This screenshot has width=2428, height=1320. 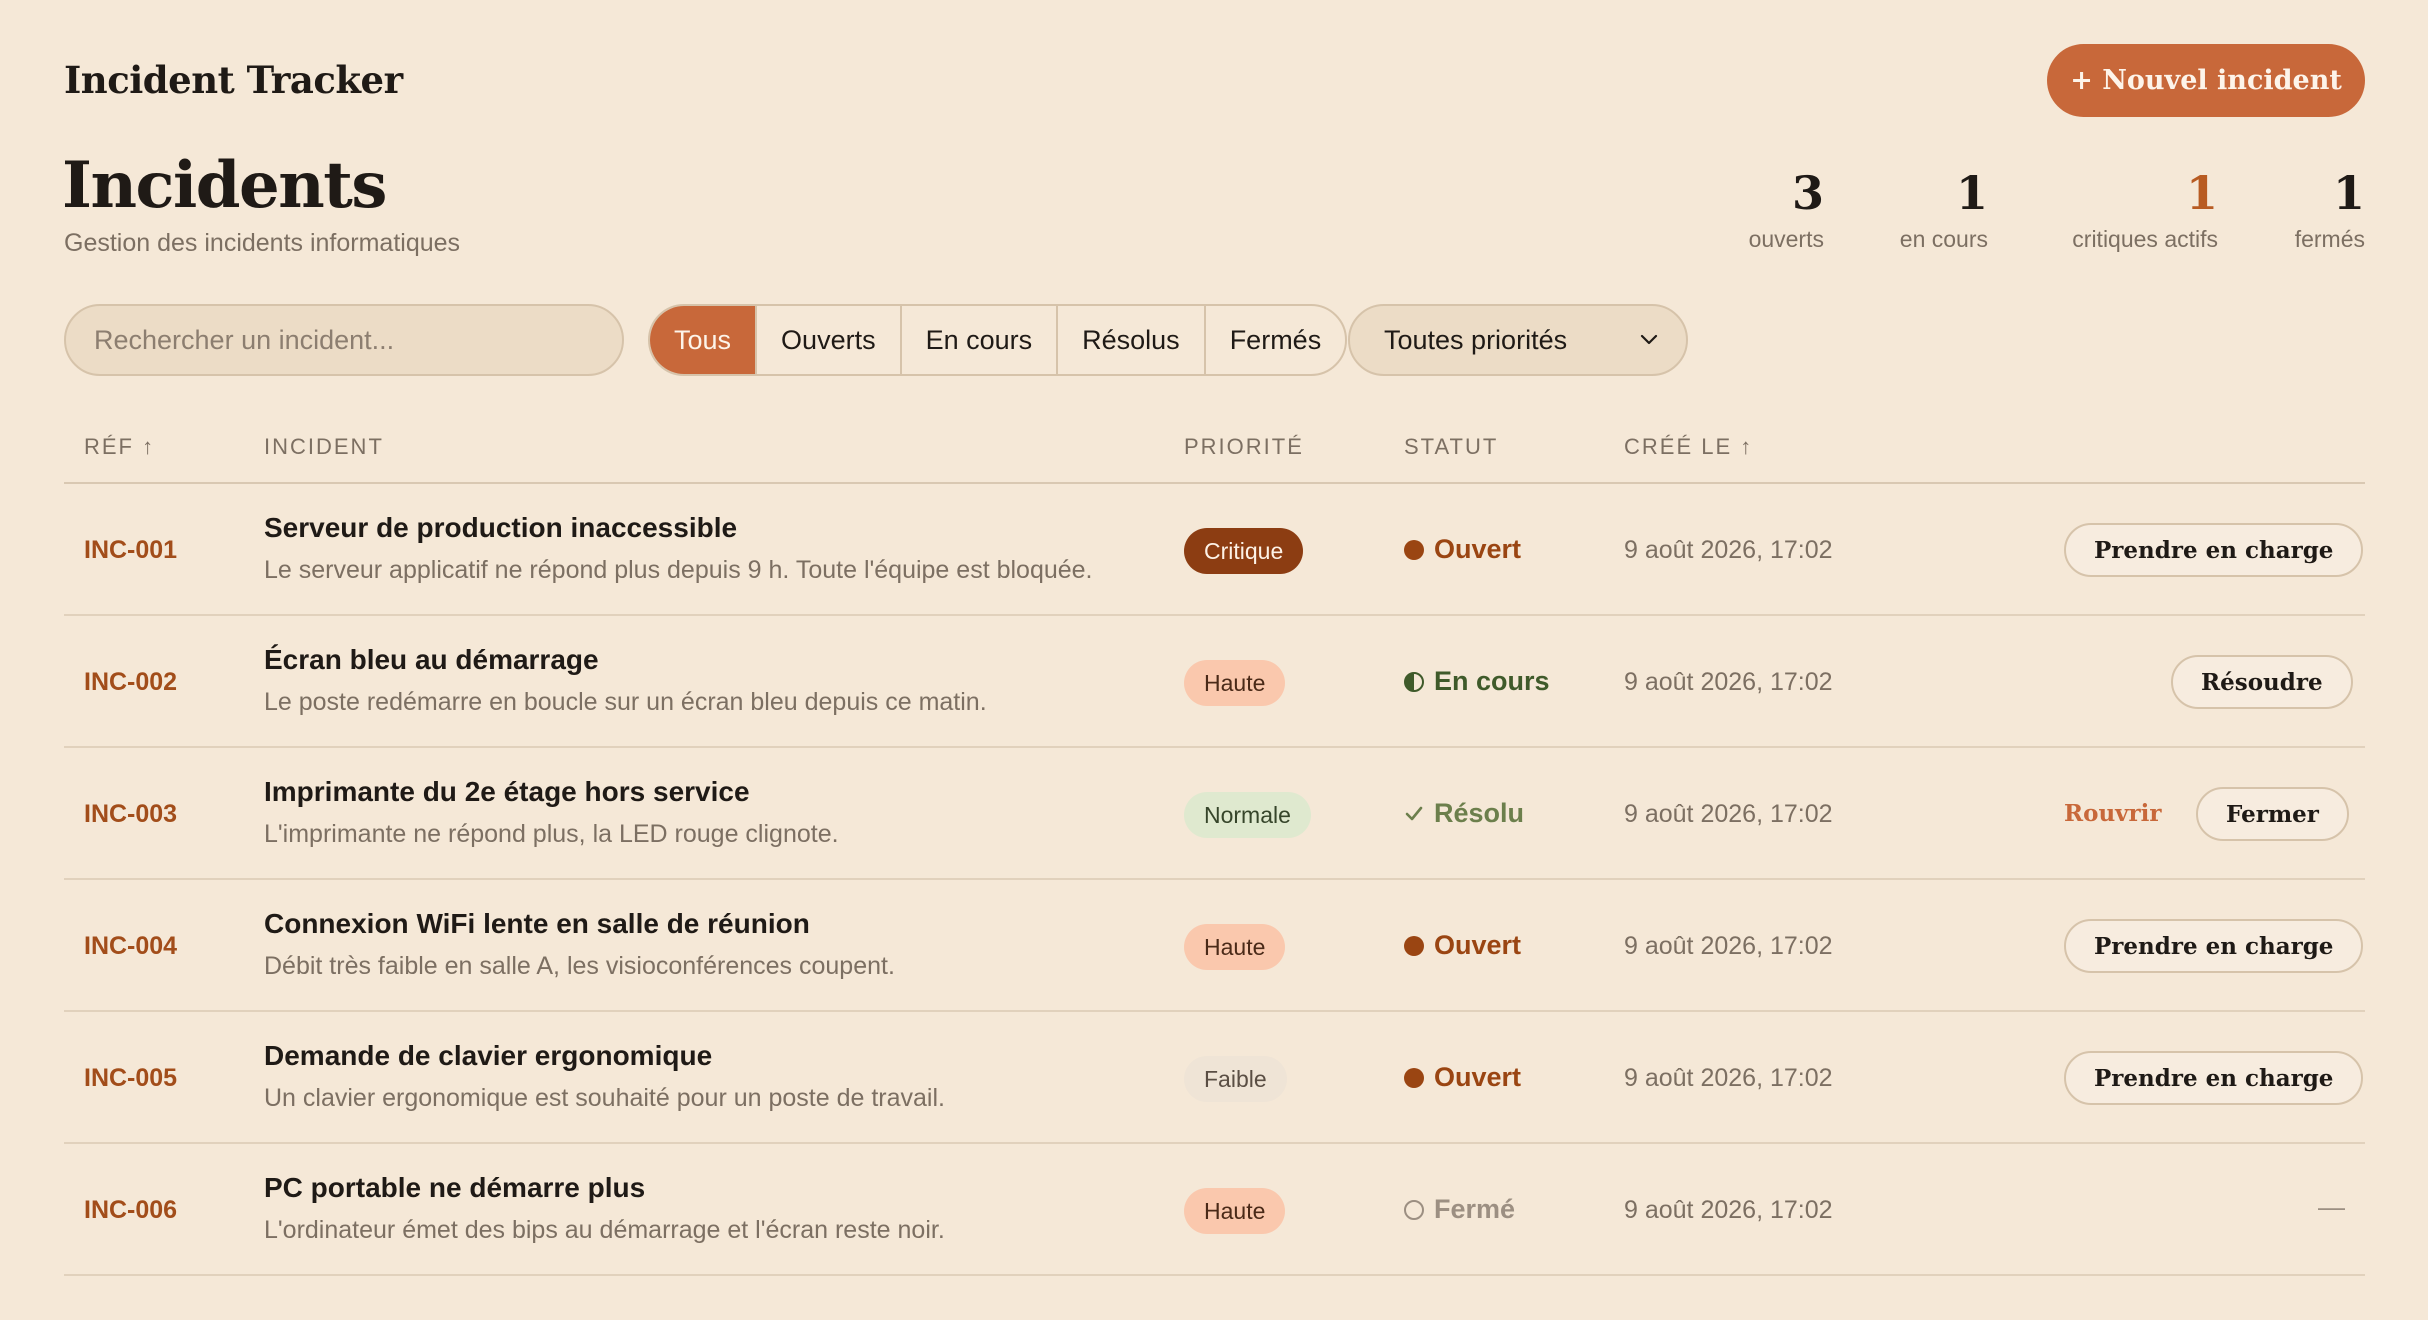 I want to click on column-status: STATUT, so click(x=1451, y=446).